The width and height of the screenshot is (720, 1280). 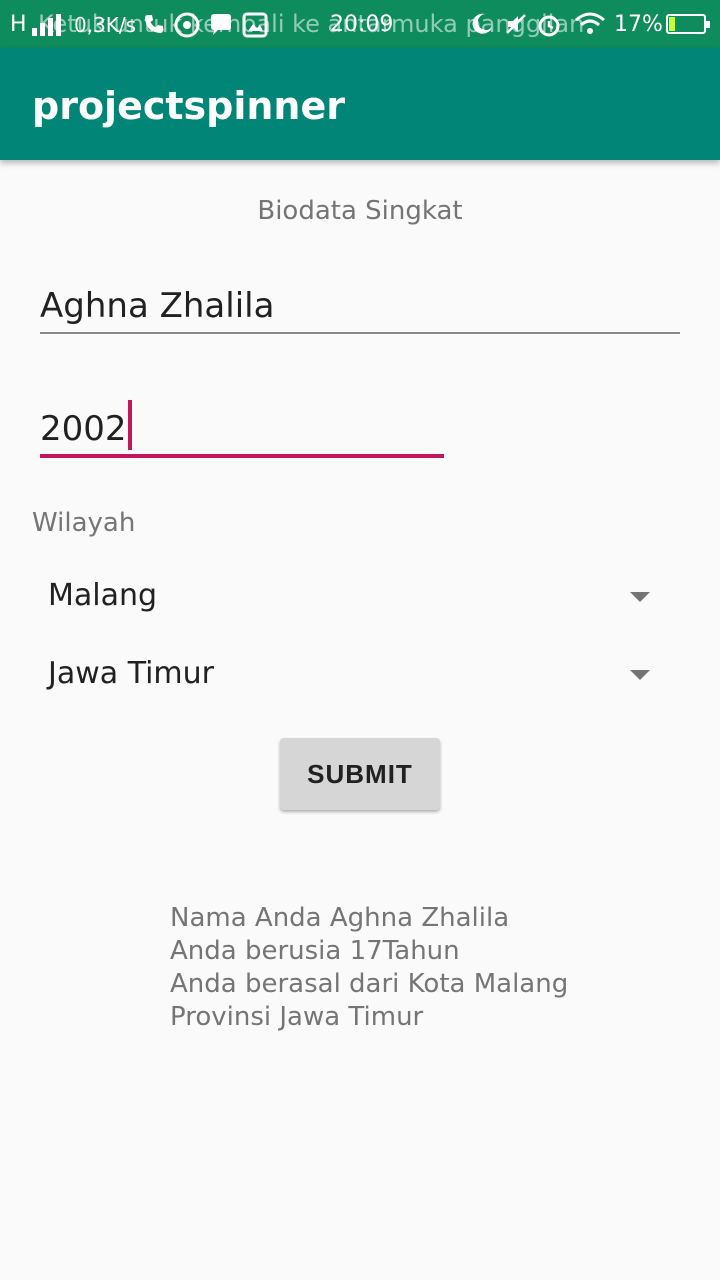 What do you see at coordinates (688, 24) in the screenshot?
I see `battery-icon` at bounding box center [688, 24].